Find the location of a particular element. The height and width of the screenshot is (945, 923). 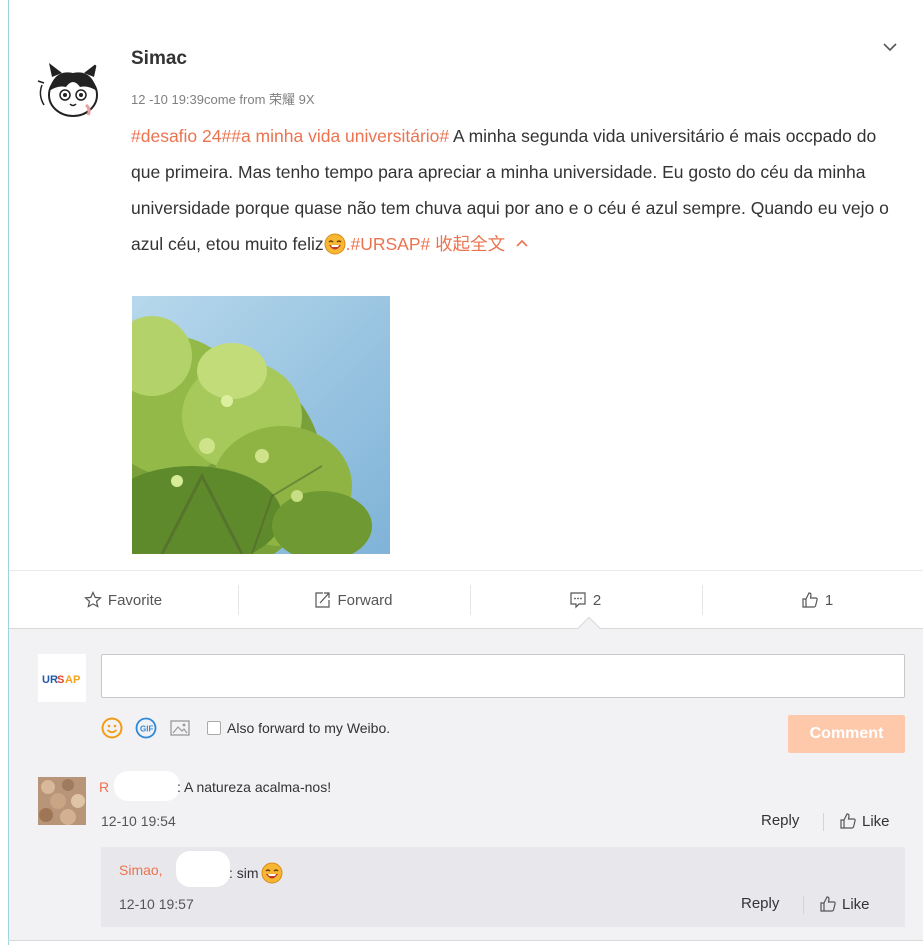

hashtag-ursap-link: #URSAP# is located at coordinates (390, 244).